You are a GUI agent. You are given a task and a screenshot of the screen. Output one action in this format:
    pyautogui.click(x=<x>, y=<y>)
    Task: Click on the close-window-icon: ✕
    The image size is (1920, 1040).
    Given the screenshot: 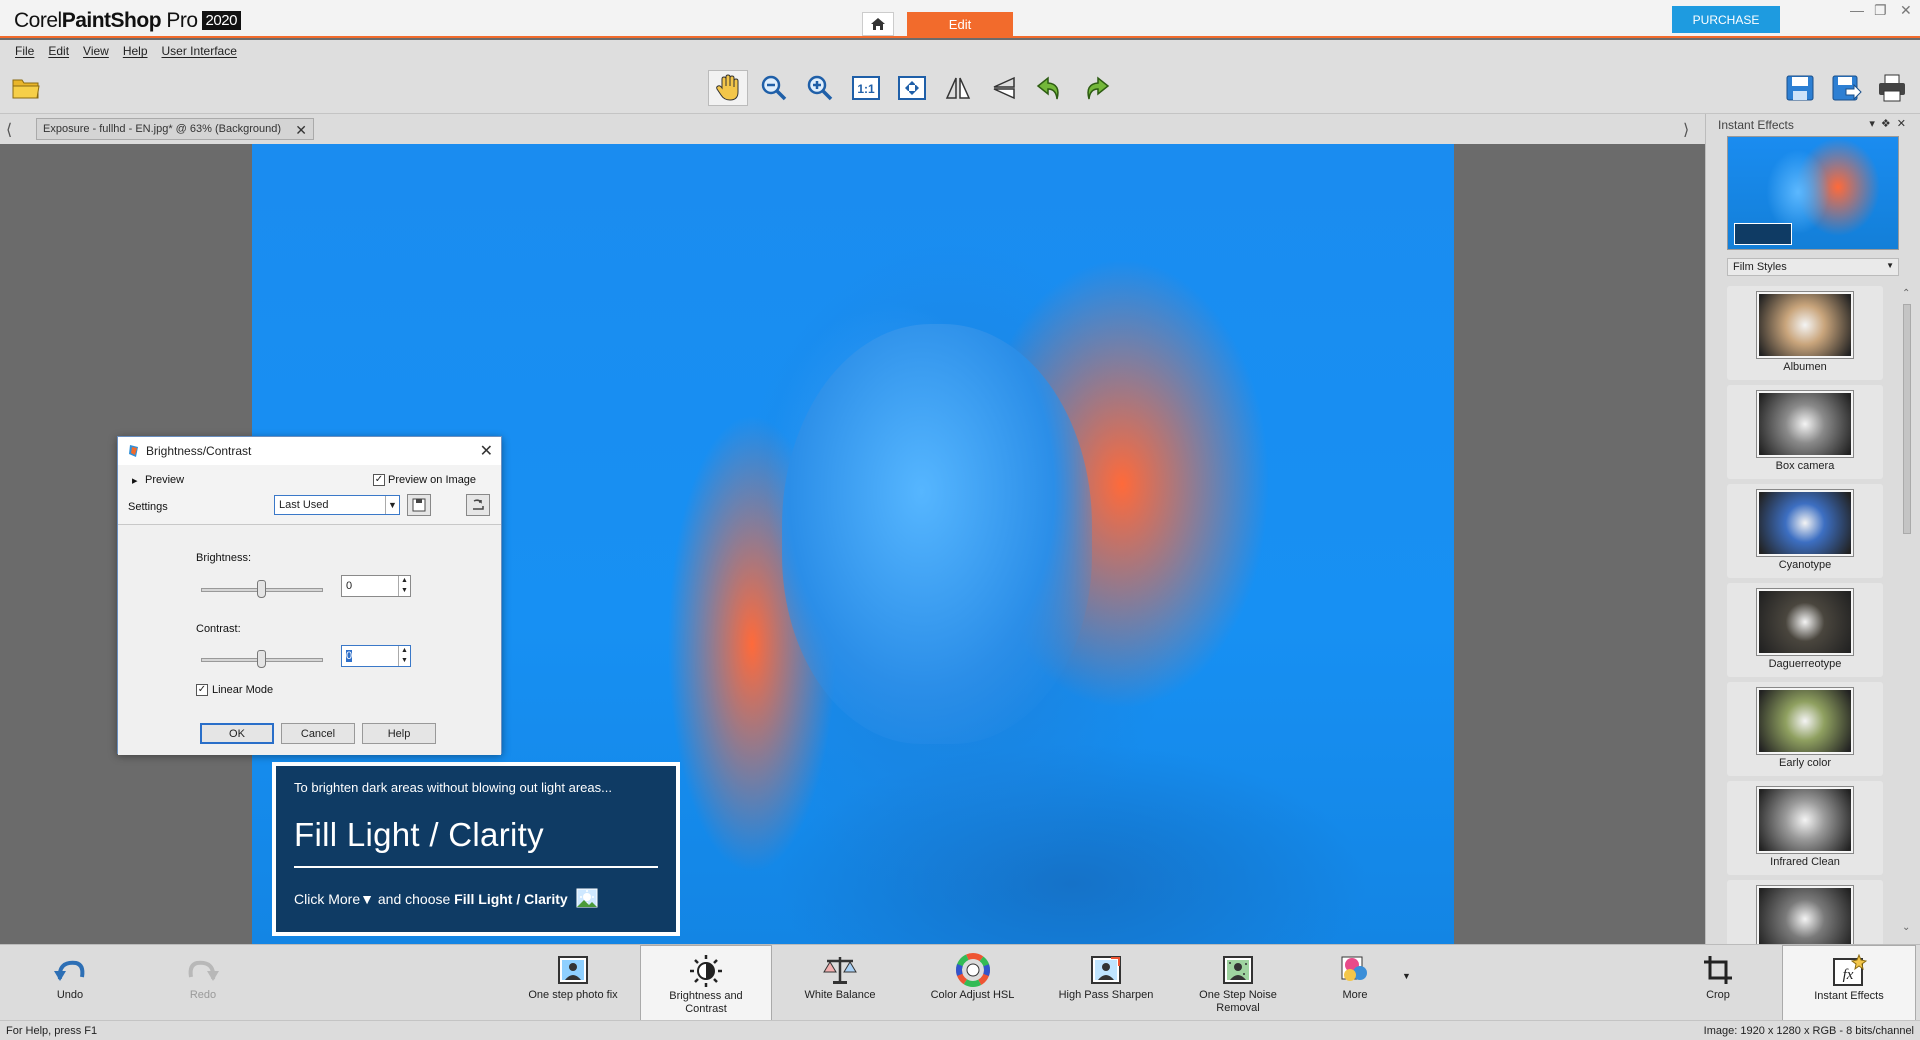 What is the action you would take?
    pyautogui.click(x=1906, y=10)
    